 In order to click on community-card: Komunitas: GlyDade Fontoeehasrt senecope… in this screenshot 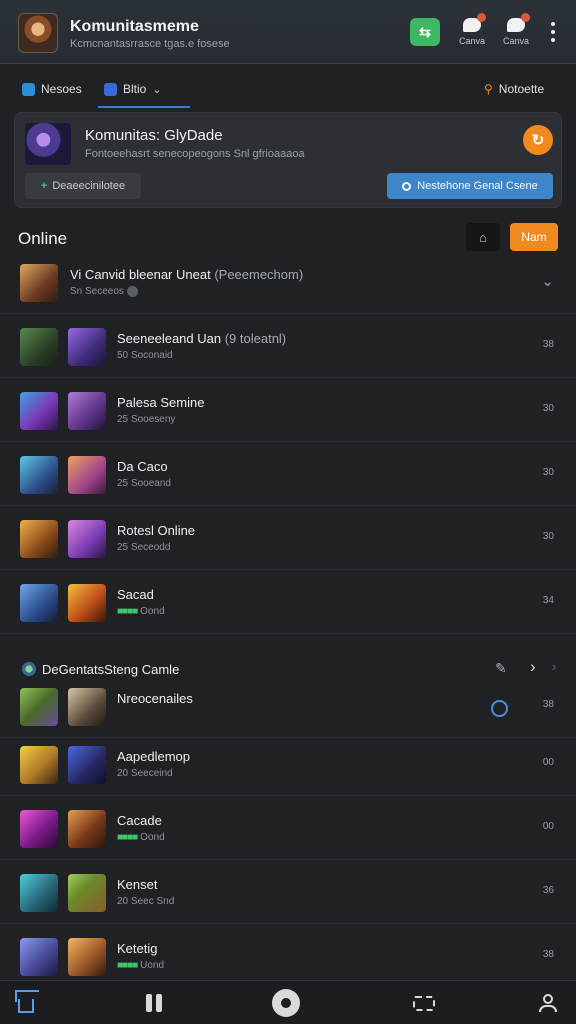, I will do `click(288, 160)`.